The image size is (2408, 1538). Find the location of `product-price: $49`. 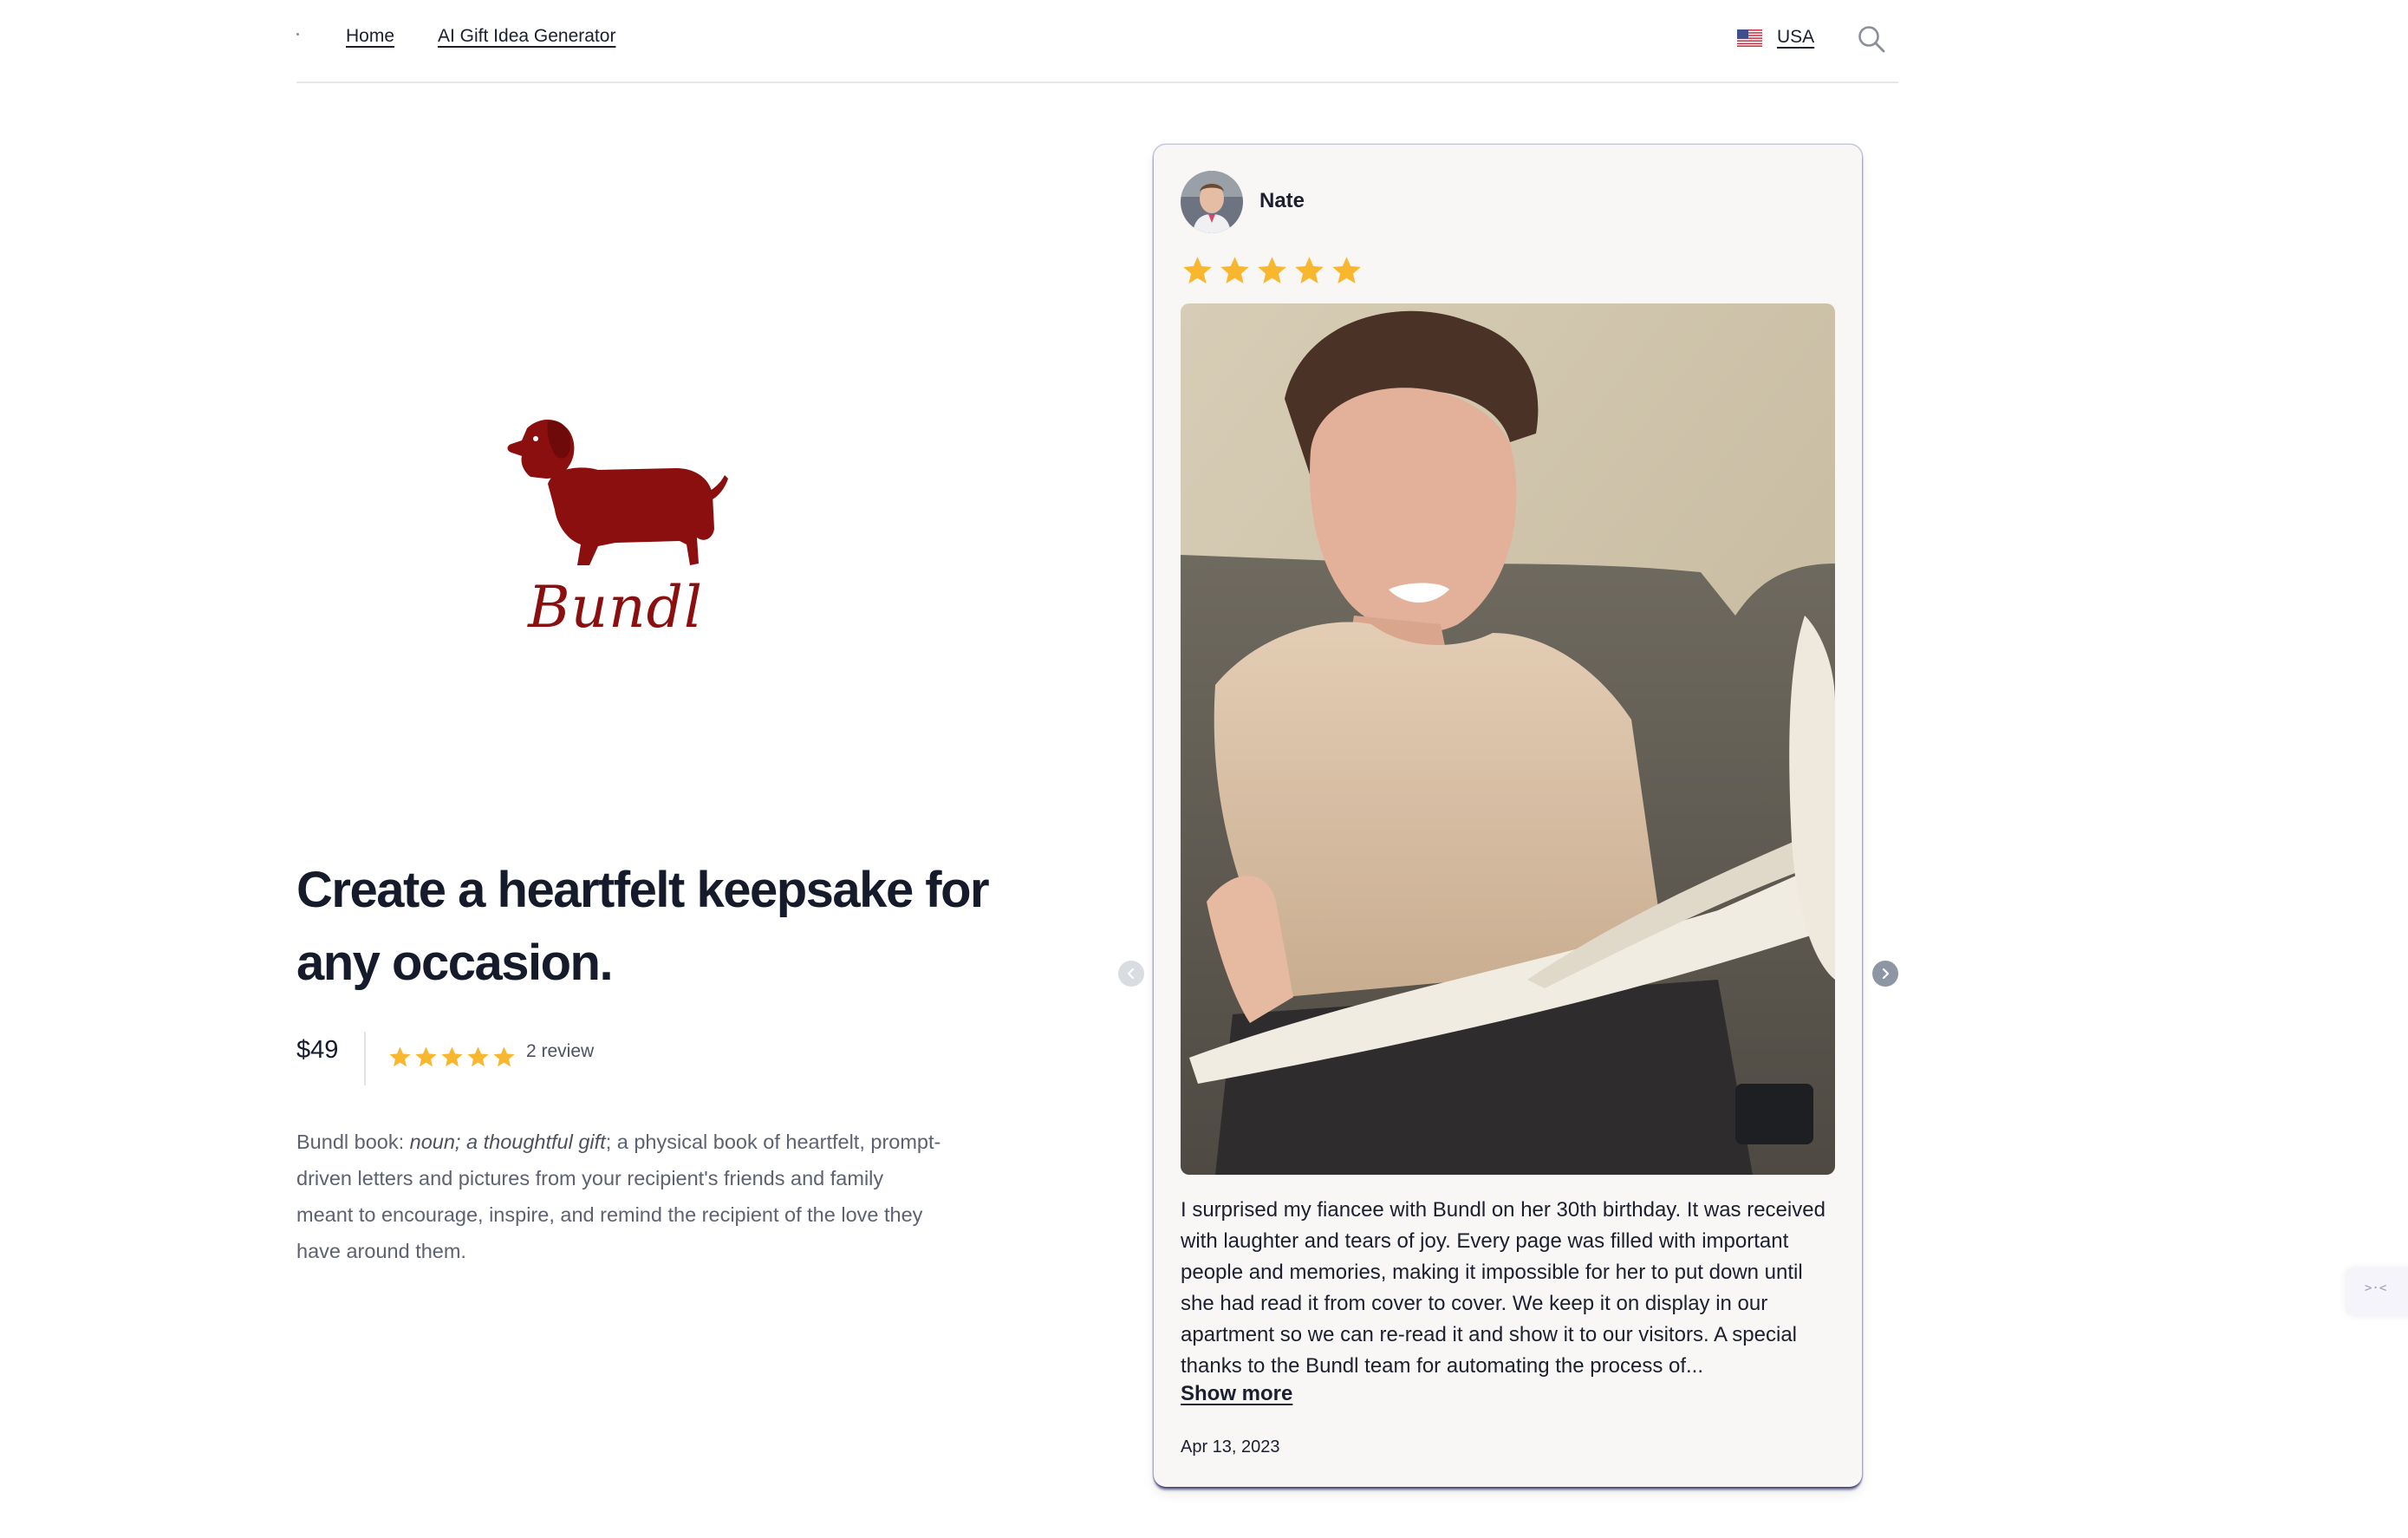

product-price: $49 is located at coordinates (317, 1050).